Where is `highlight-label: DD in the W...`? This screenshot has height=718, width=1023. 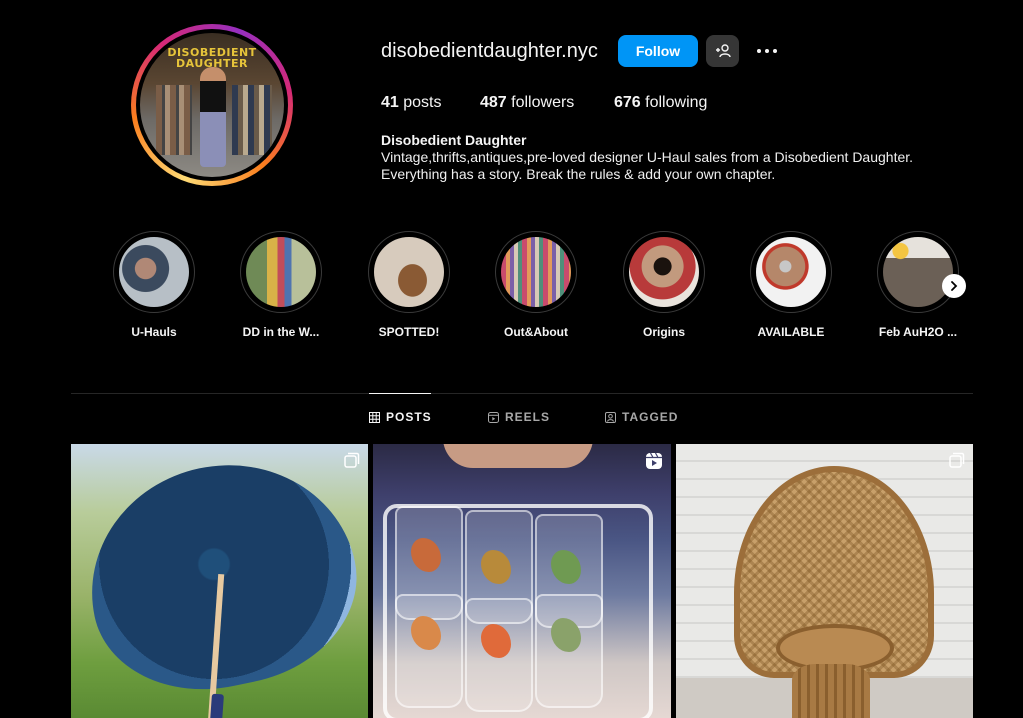 highlight-label: DD in the W... is located at coordinates (281, 332).